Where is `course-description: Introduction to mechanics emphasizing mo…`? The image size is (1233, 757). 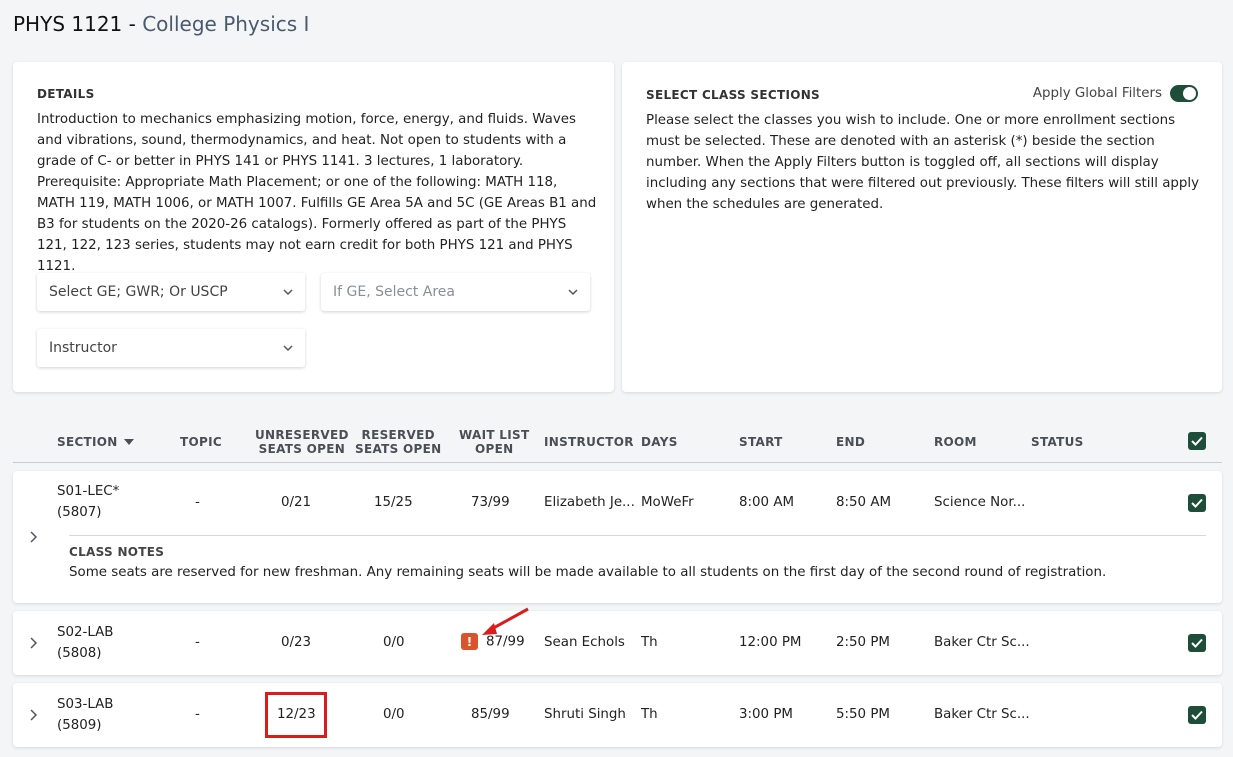 course-description: Introduction to mechanics emphasizing mo… is located at coordinates (317, 193).